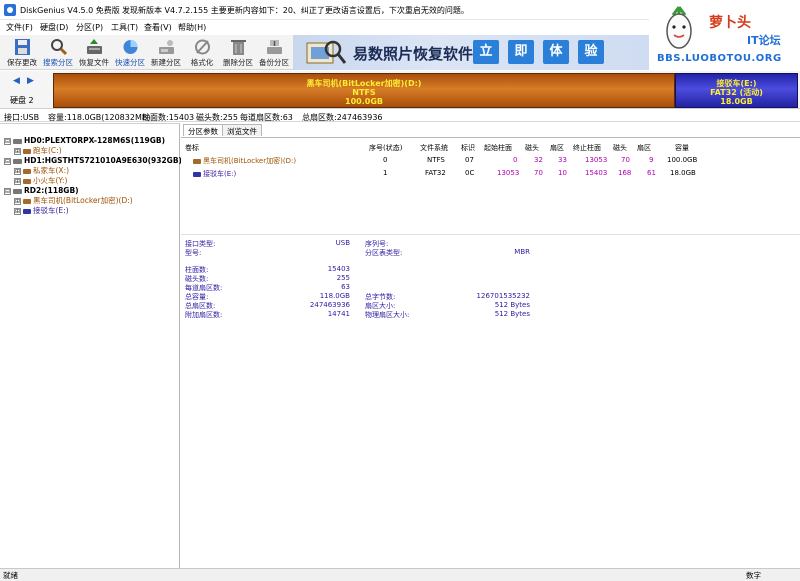 Image resolution: width=800 pixels, height=581 pixels. I want to click on partition-block-e-size: 18.0GB, so click(736, 101).